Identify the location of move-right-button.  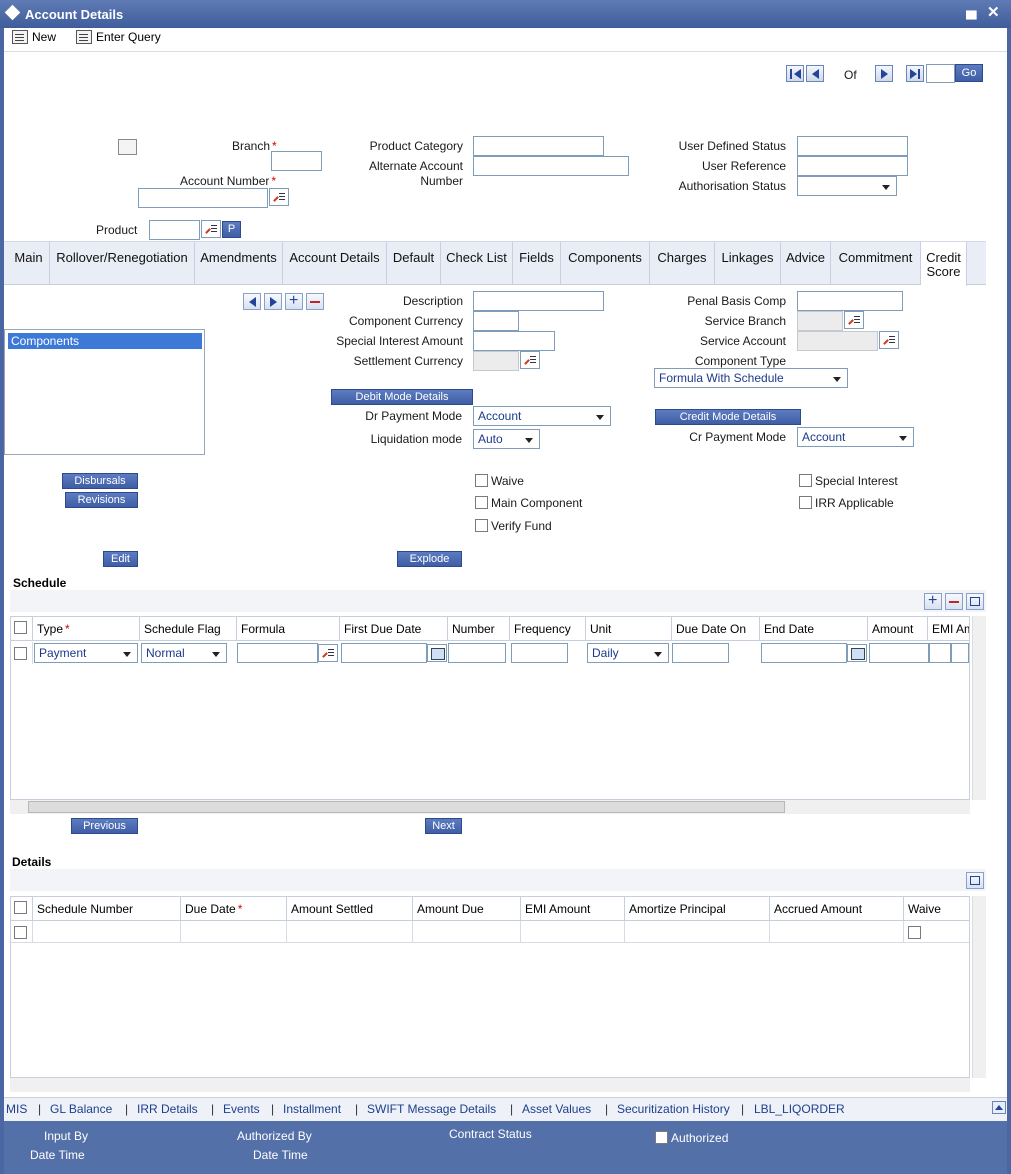
(273, 301).